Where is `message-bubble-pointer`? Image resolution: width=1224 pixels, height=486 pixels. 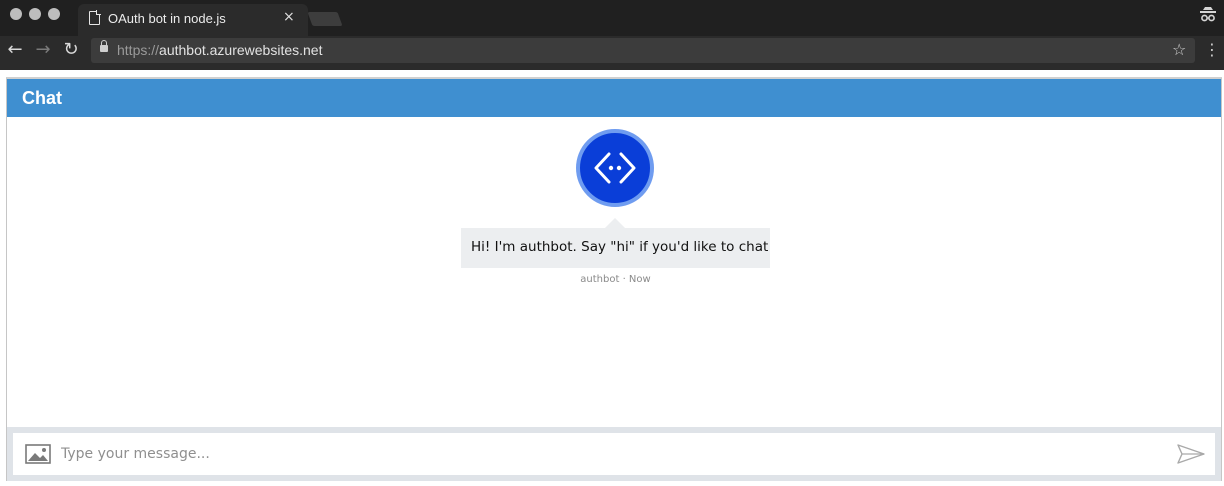
message-bubble-pointer is located at coordinates (615, 223).